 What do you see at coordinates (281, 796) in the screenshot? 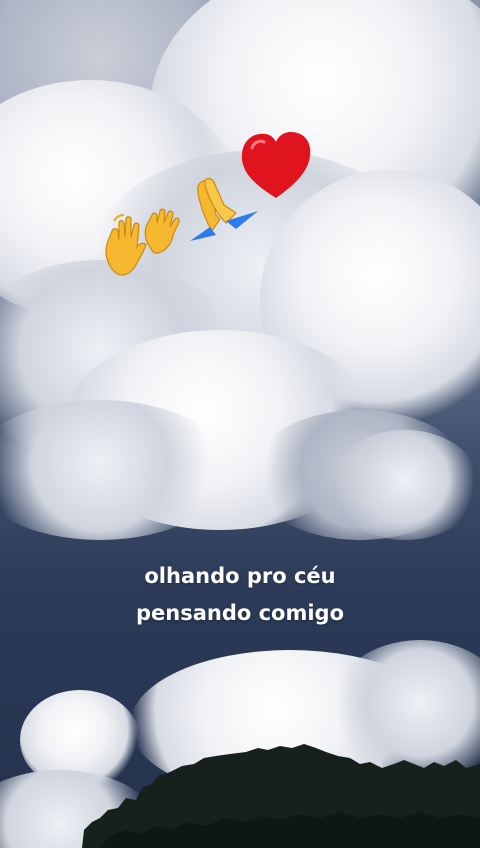
I see `tree-silhouette` at bounding box center [281, 796].